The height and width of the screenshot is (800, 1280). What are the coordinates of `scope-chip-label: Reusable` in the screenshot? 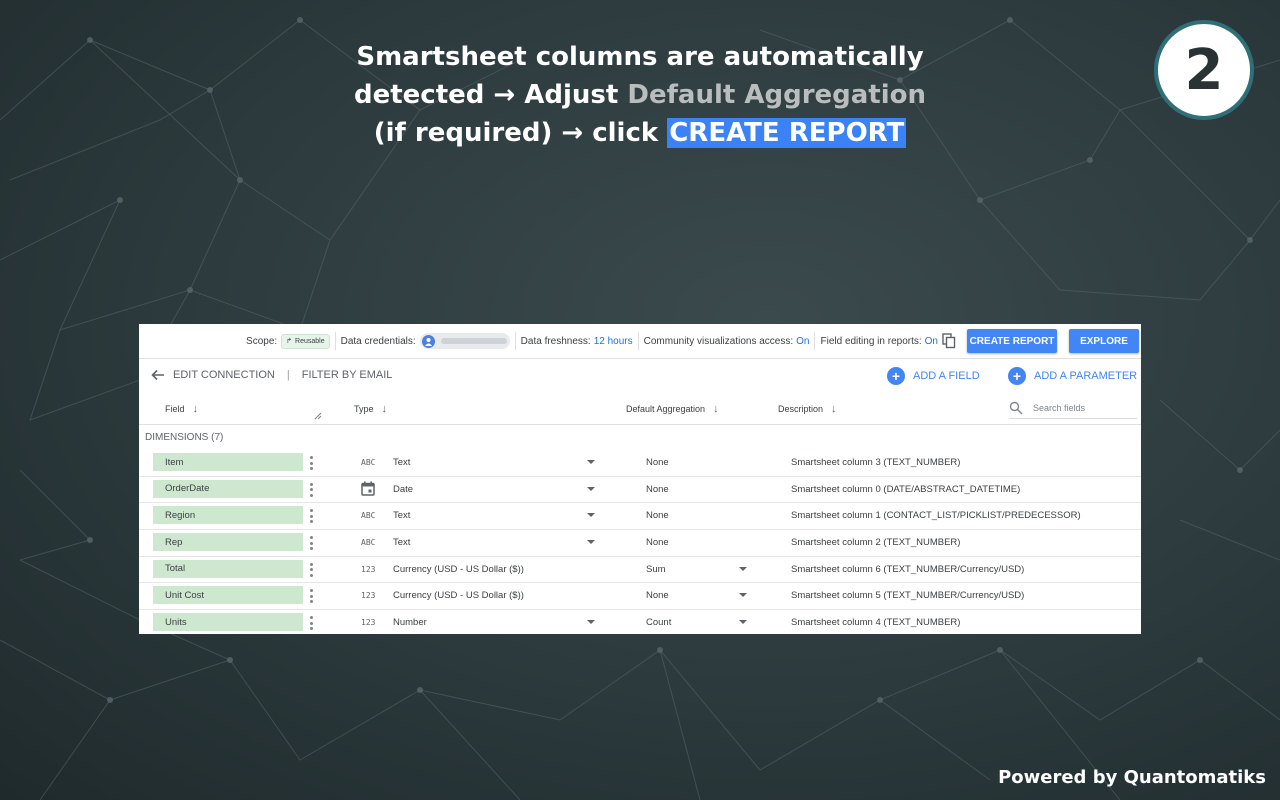 It's located at (310, 341).